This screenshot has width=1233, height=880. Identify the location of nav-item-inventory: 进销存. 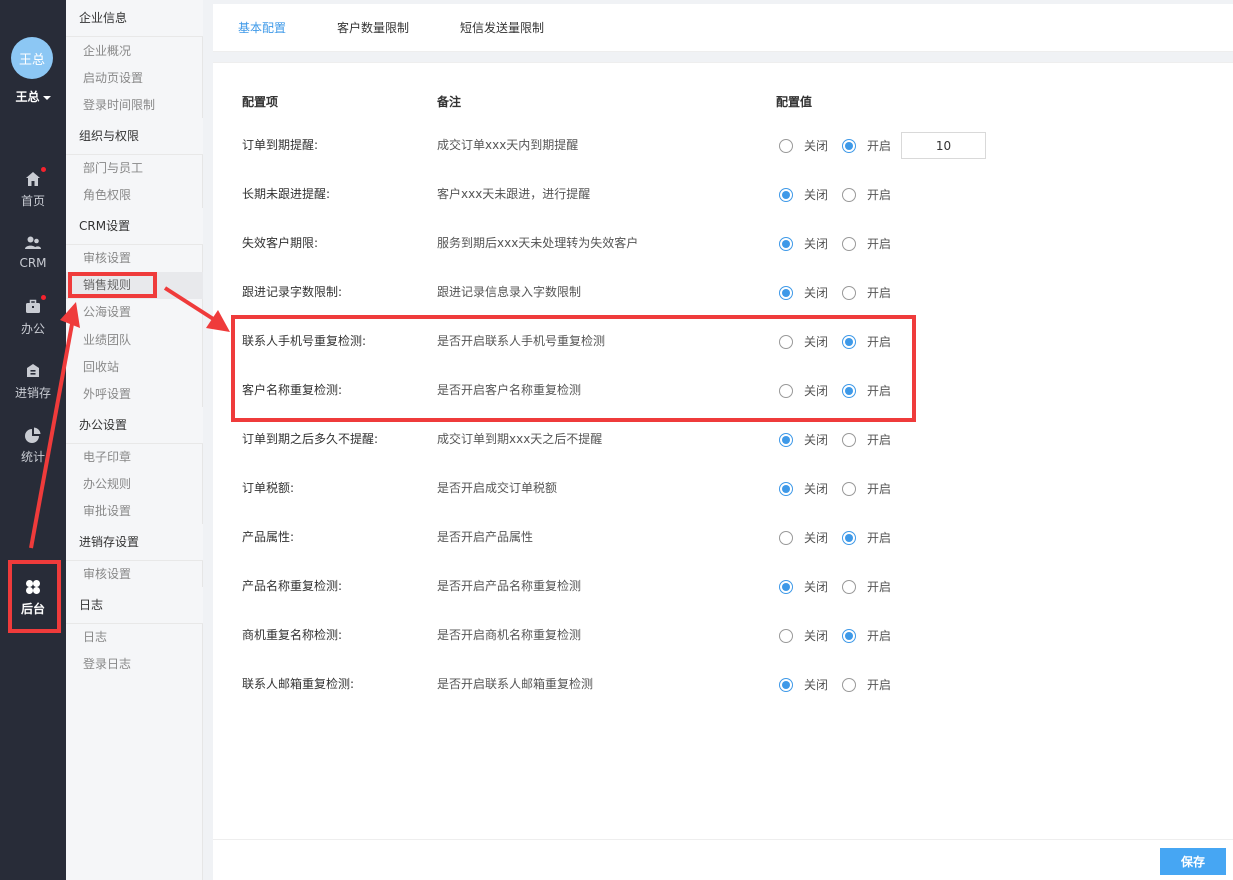
(33, 381).